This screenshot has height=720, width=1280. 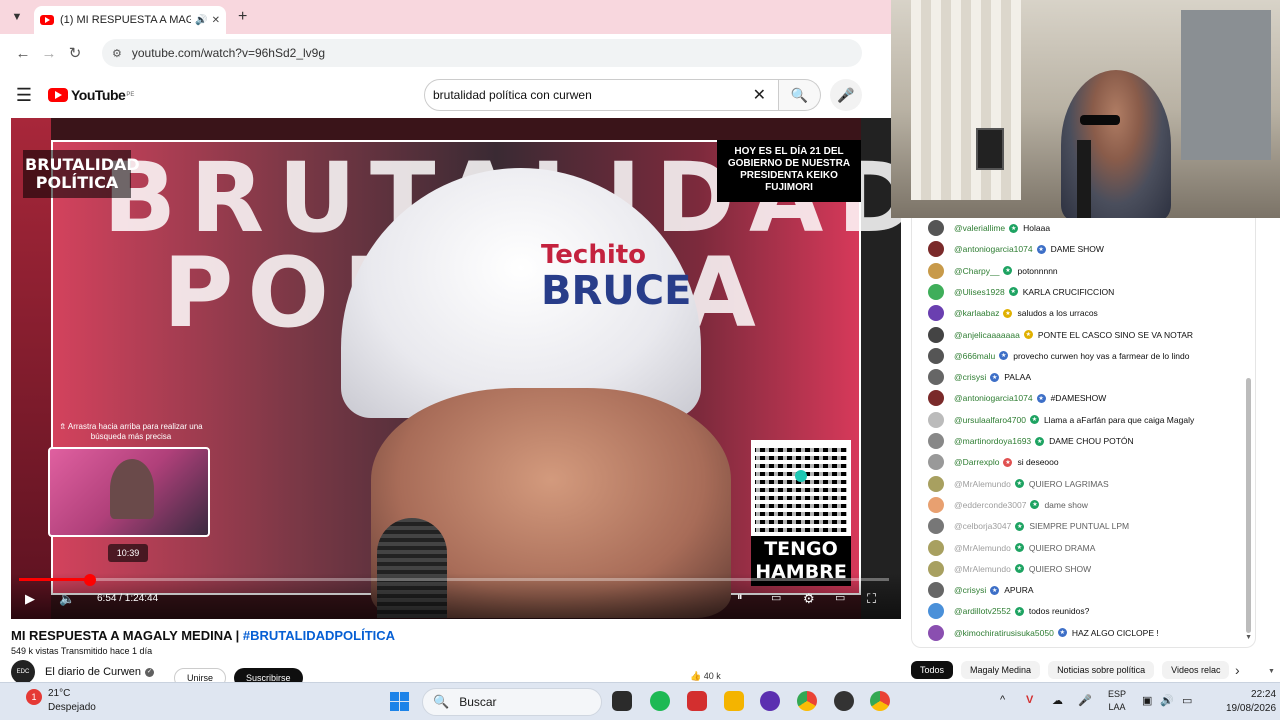 What do you see at coordinates (1237, 670) in the screenshot?
I see `chips-next-chevron-icon: ›` at bounding box center [1237, 670].